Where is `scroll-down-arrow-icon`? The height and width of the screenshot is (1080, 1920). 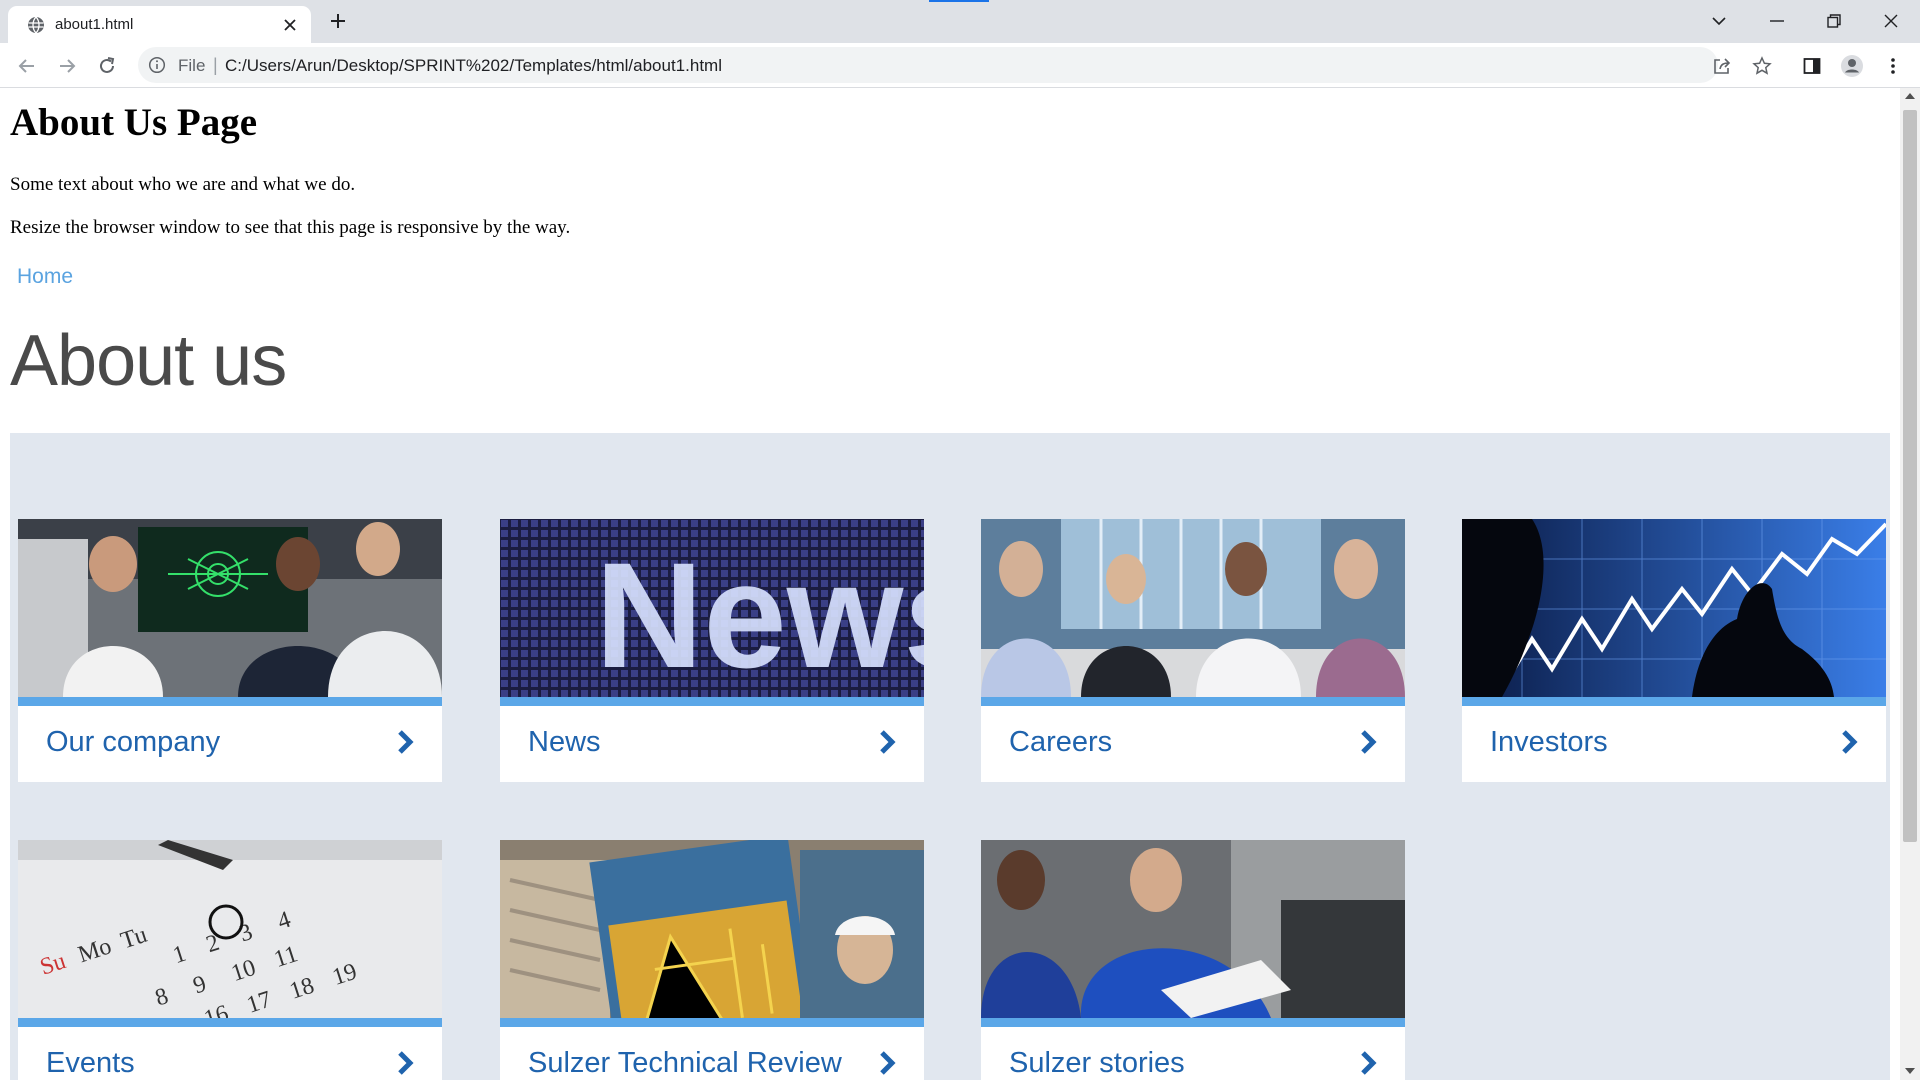 scroll-down-arrow-icon is located at coordinates (1910, 1071).